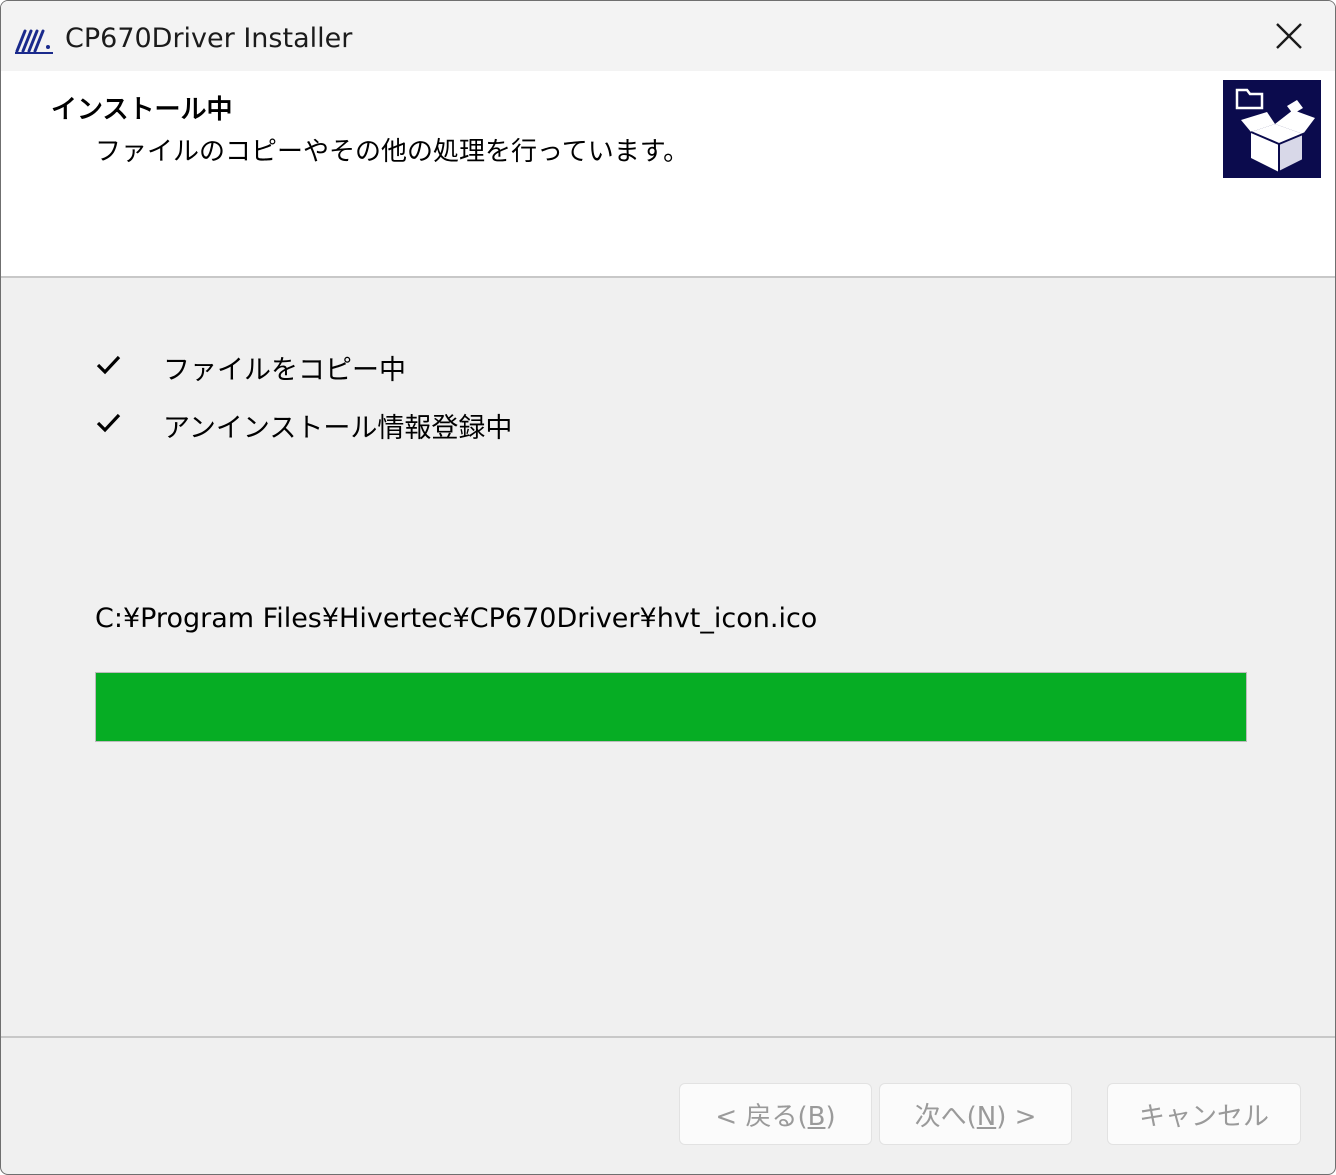  What do you see at coordinates (668, 277) in the screenshot?
I see `header-divider` at bounding box center [668, 277].